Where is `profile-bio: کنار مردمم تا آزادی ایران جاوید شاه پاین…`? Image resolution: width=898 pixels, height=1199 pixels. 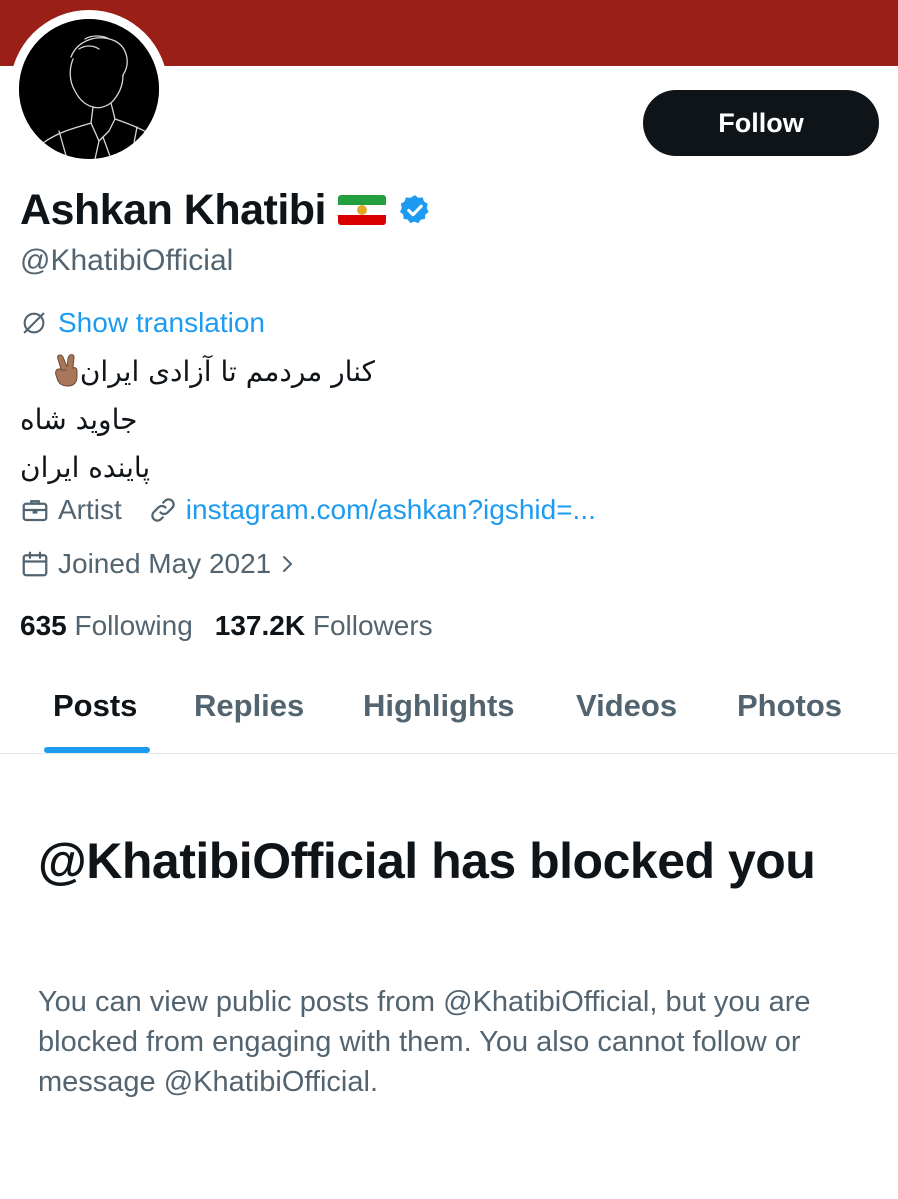
profile-bio: کنار مردمم تا آزادی ایران جاوید شاه پاین… is located at coordinates (197, 420).